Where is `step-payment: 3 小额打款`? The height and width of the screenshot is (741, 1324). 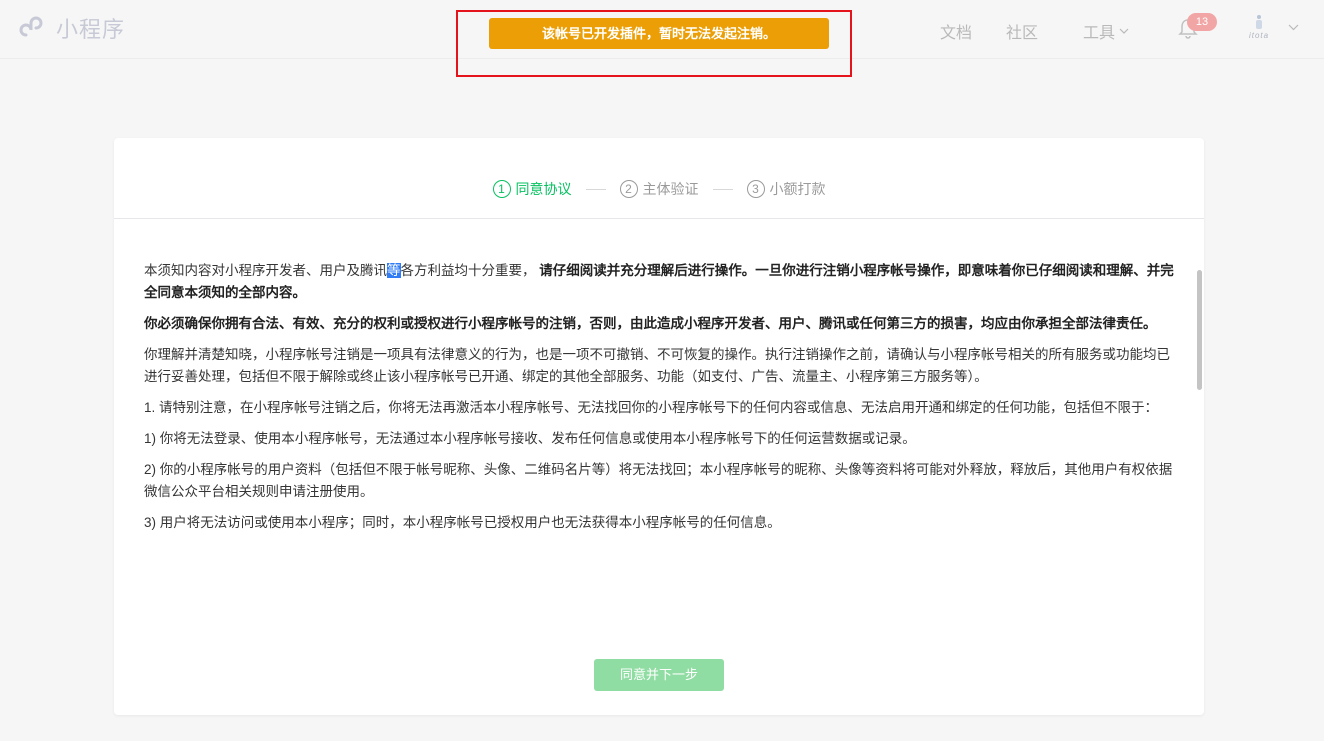
step-payment: 3 小额打款 is located at coordinates (786, 189).